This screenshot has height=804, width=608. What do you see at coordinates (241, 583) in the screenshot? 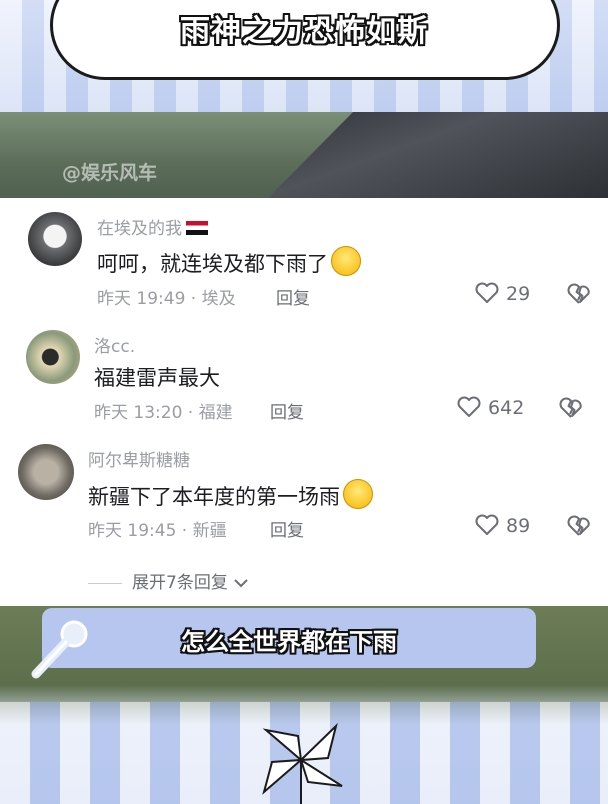
I see `chevron-down-icon` at bounding box center [241, 583].